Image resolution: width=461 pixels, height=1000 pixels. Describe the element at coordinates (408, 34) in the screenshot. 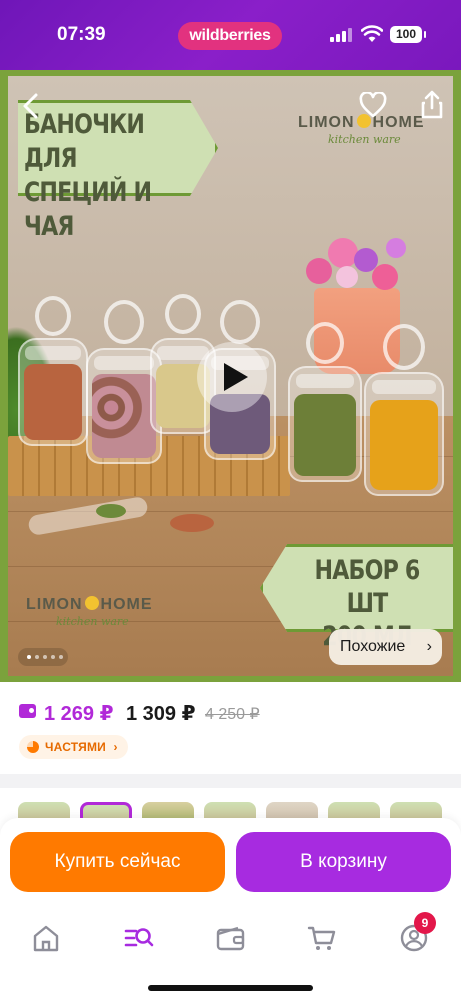

I see `battery-indicator: 100` at that location.